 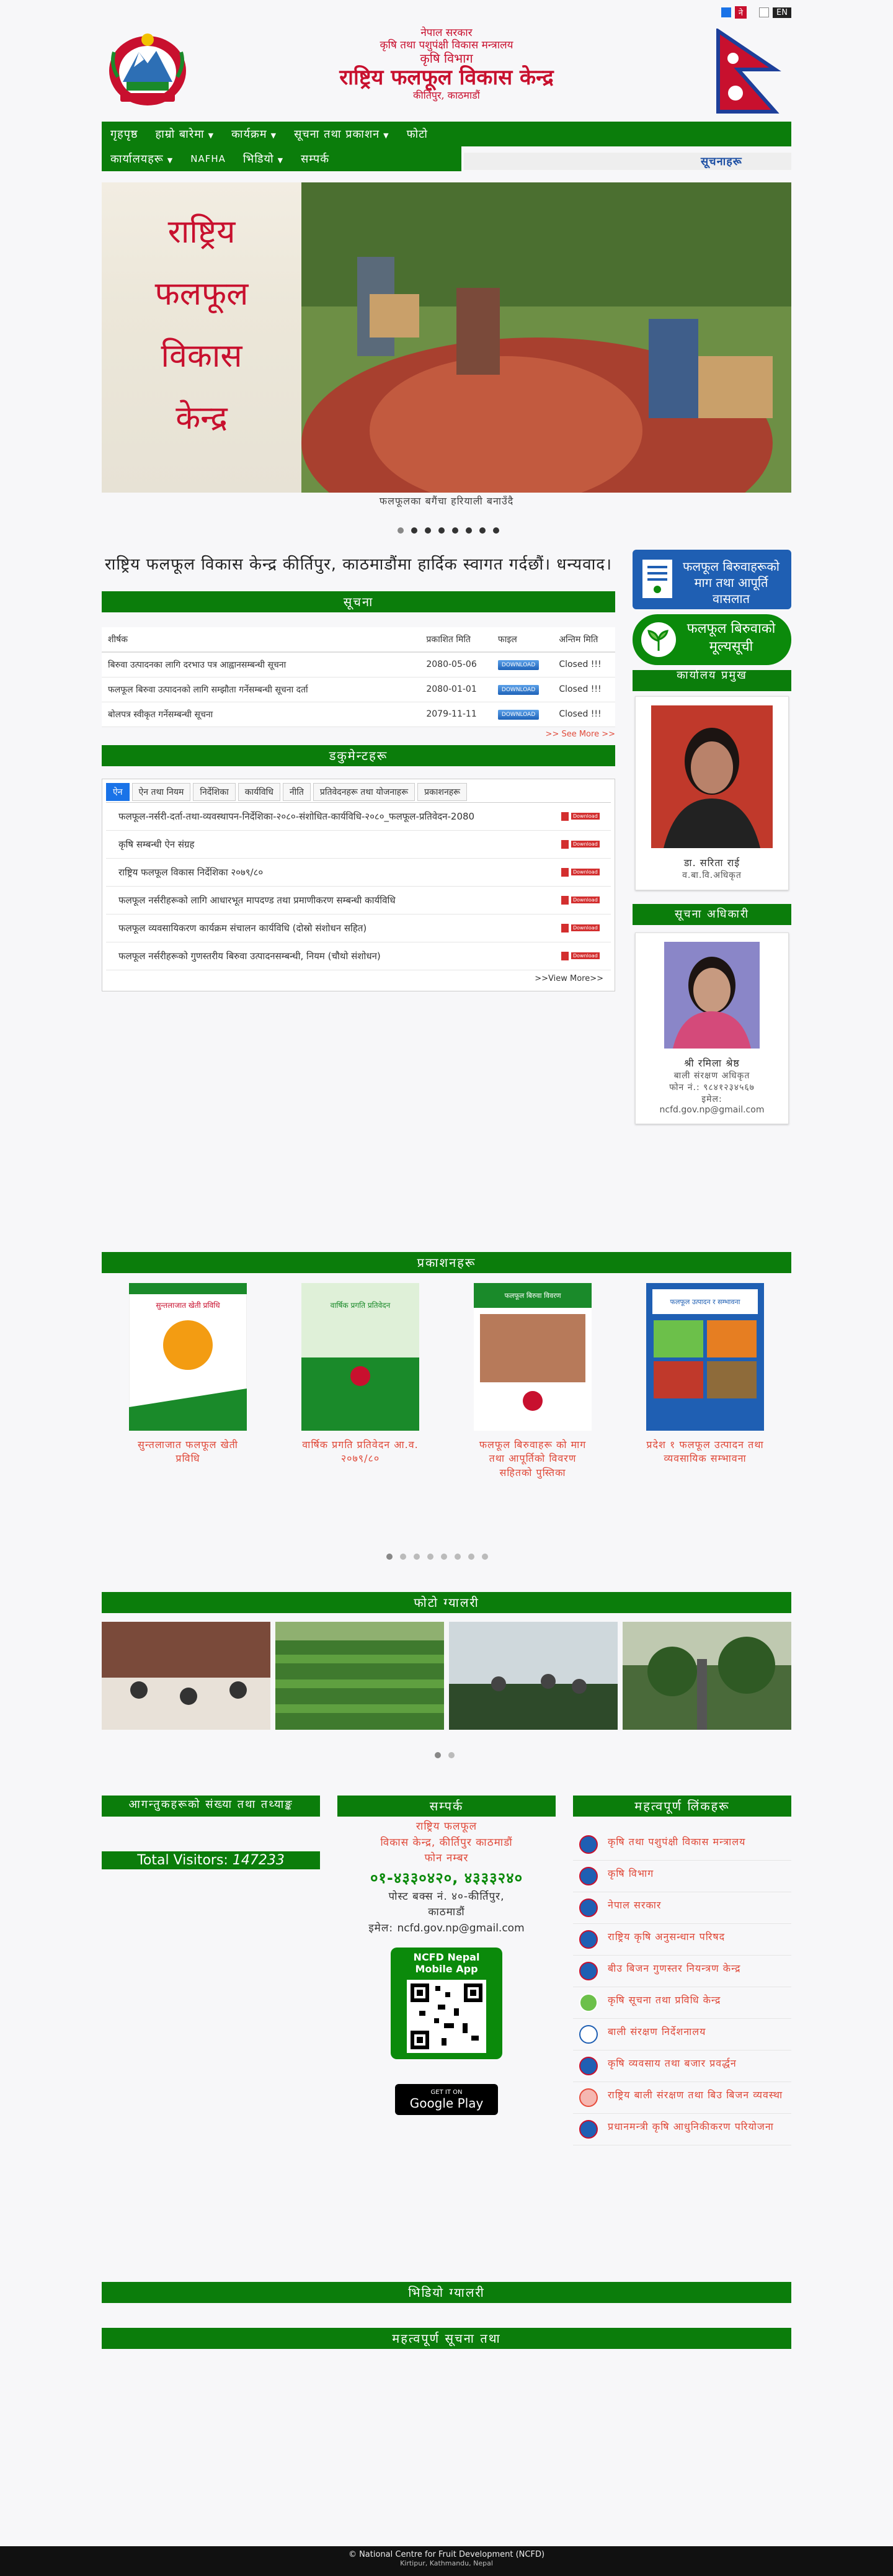 What do you see at coordinates (631, 1874) in the screenshot?
I see `link-text: कृषि विभाग` at bounding box center [631, 1874].